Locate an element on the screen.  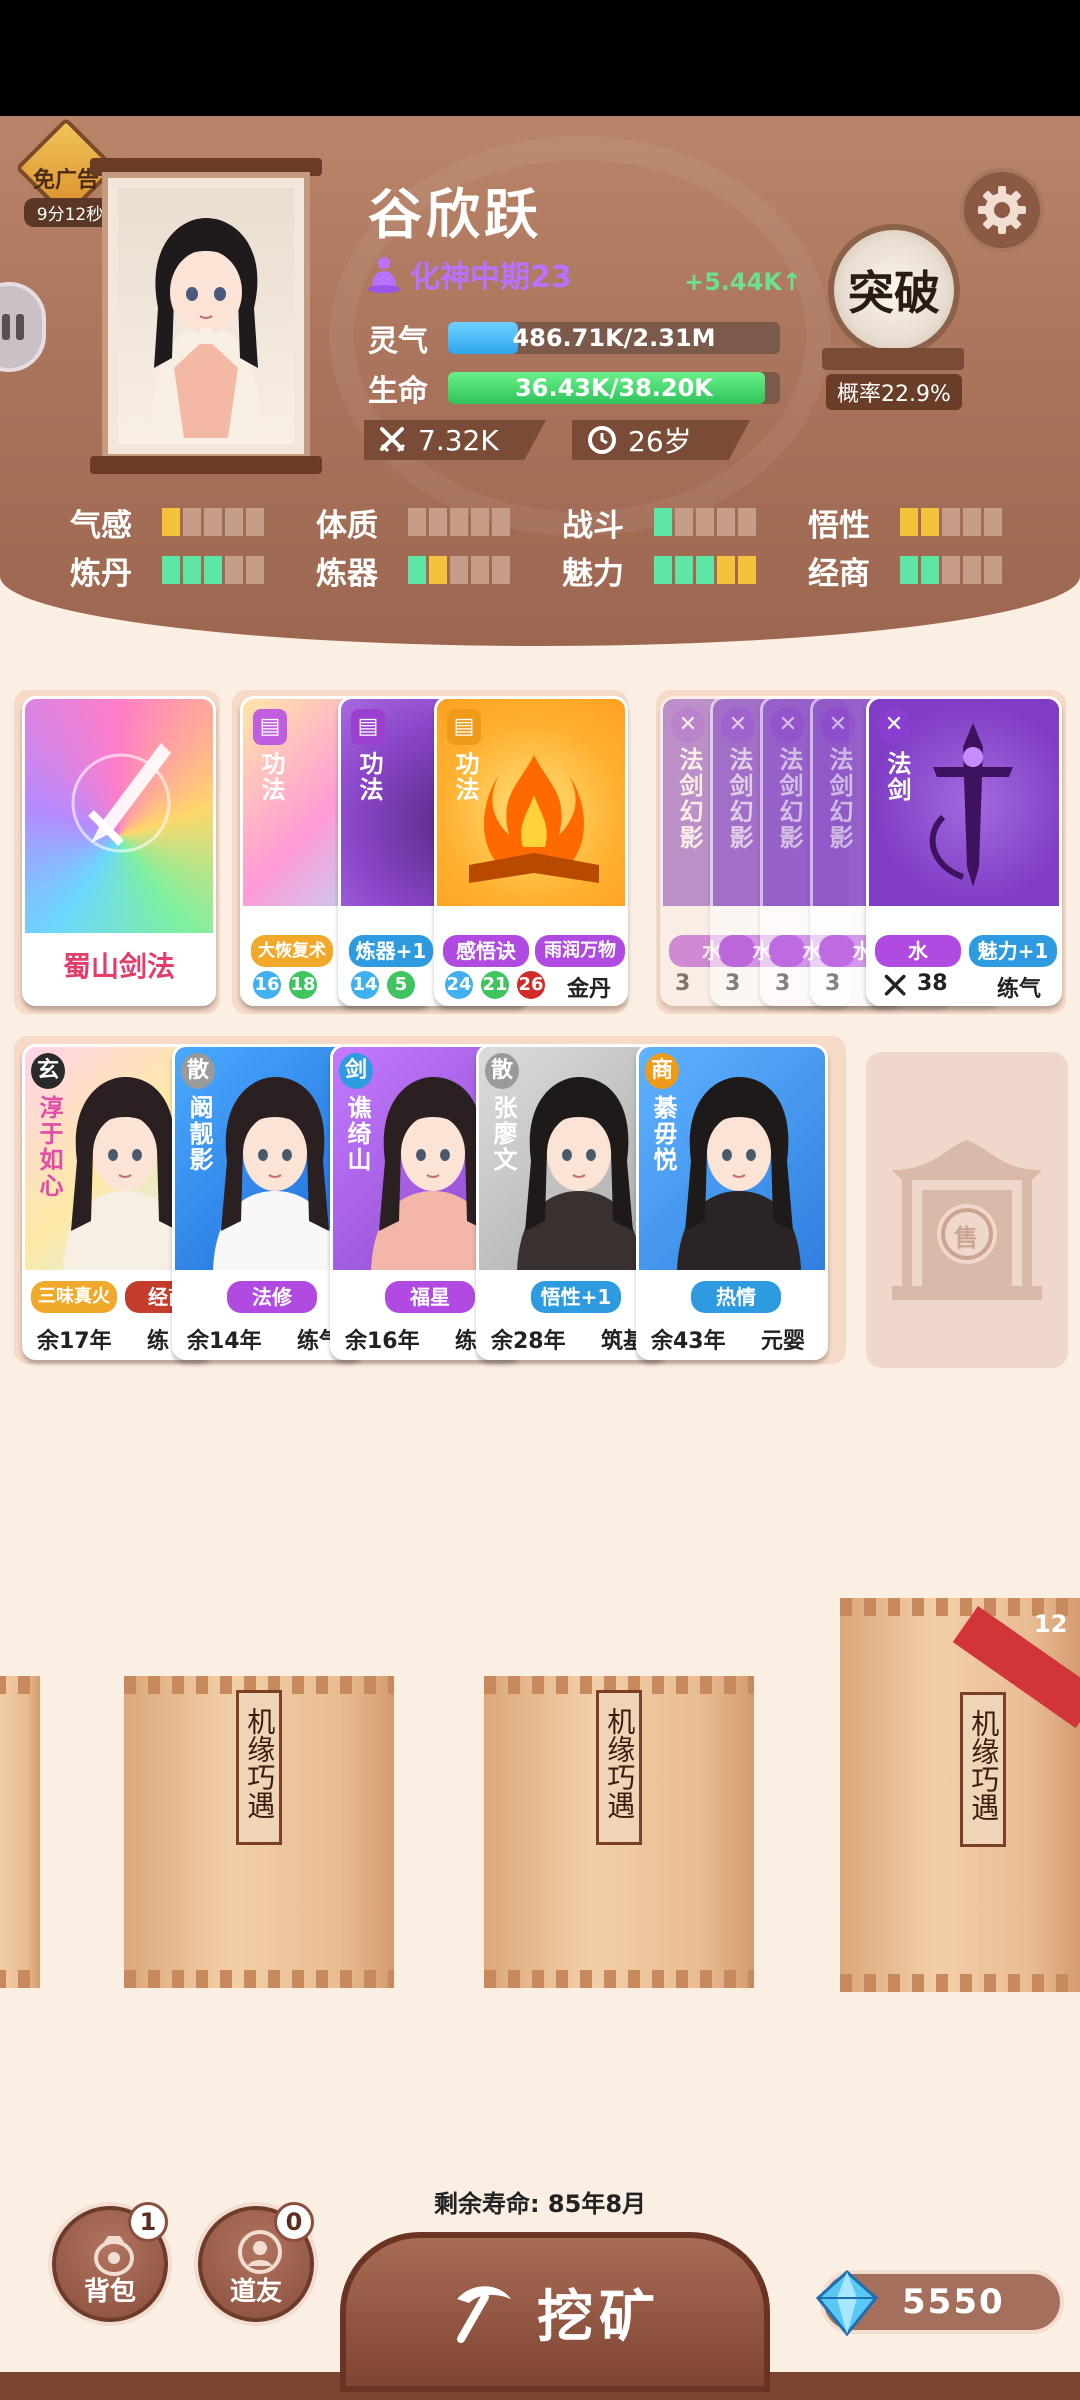
fortune-pack-text: 机缘巧遇 is located at coordinates (260, 1763).